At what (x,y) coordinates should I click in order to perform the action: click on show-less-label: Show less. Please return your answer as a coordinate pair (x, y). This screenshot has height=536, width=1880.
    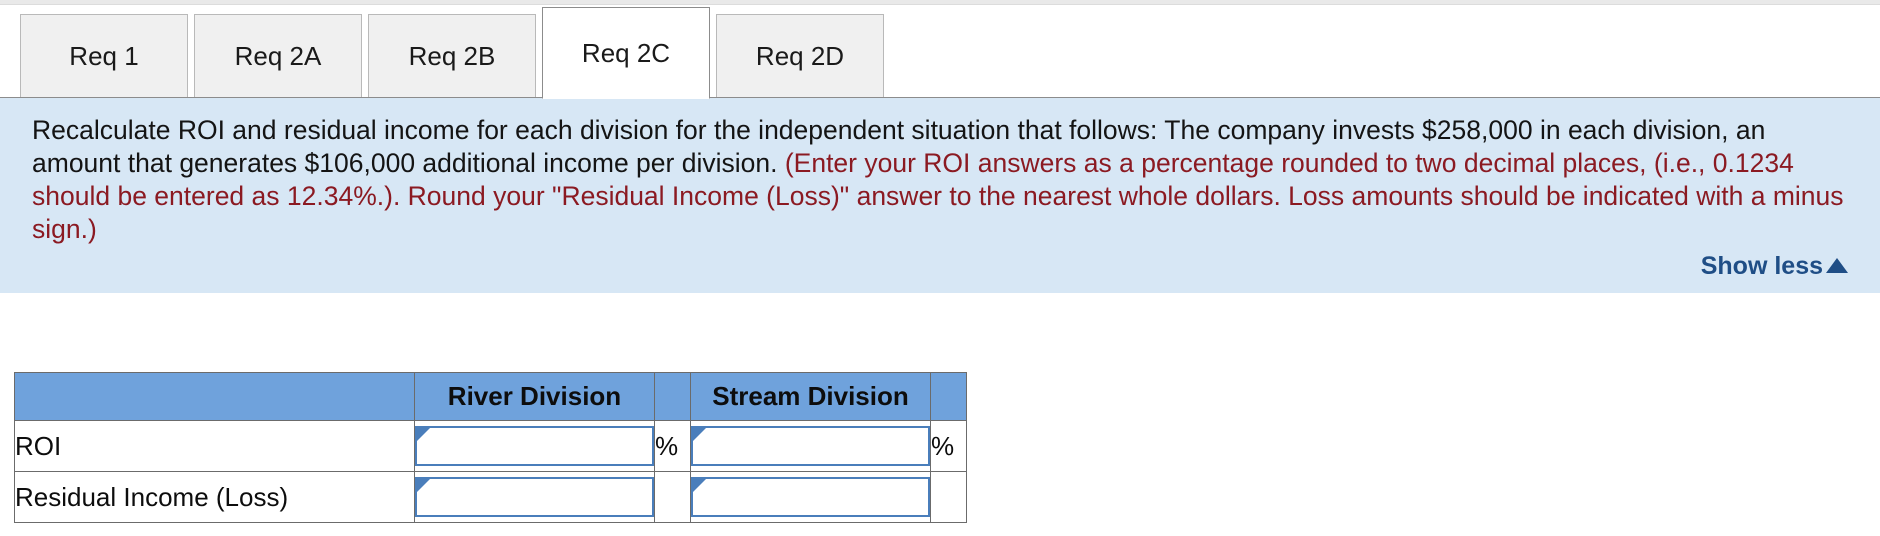
    Looking at the image, I should click on (1762, 266).